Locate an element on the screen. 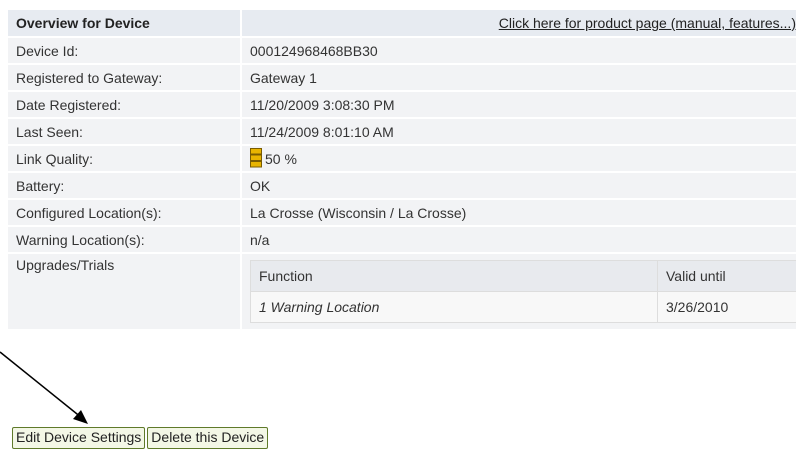 The image size is (804, 451). link-quality-cell: 50 % is located at coordinates (519, 158).